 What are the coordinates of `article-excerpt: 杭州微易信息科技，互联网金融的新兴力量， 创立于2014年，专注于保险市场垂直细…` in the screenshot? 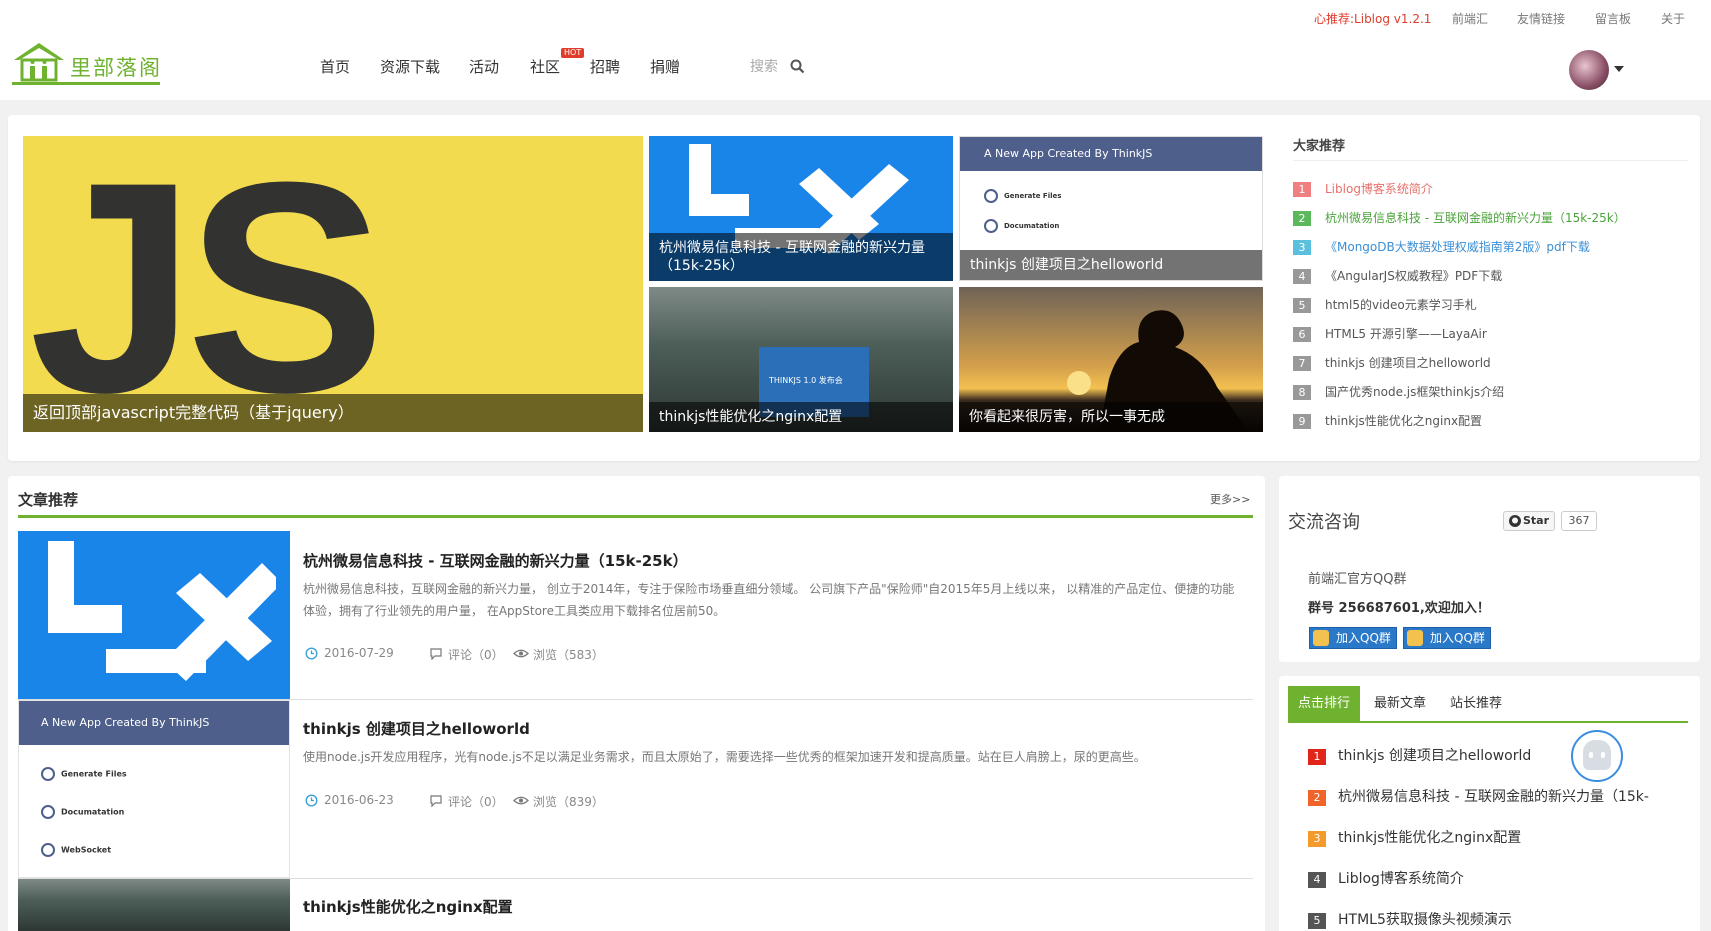 It's located at (769, 600).